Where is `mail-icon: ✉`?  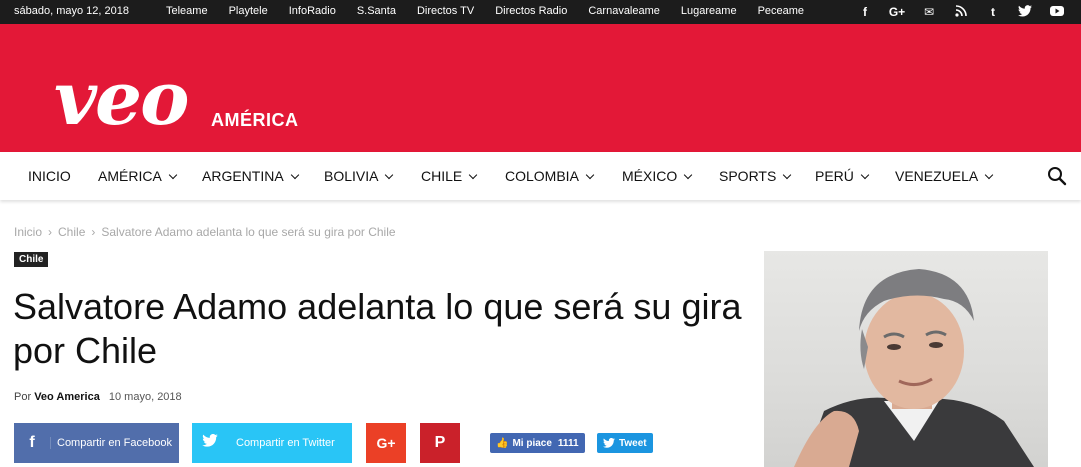 mail-icon: ✉ is located at coordinates (929, 12).